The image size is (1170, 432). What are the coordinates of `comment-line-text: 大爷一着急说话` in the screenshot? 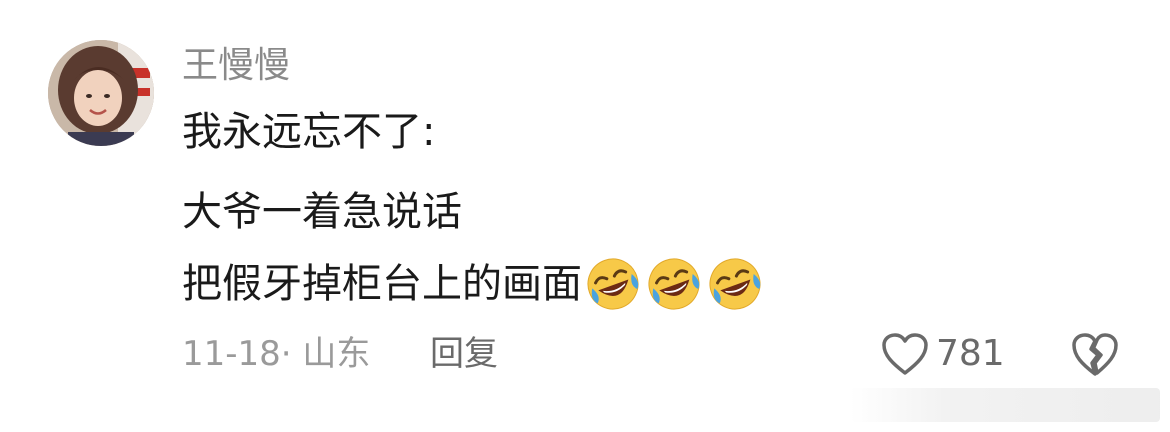 It's located at (322, 212).